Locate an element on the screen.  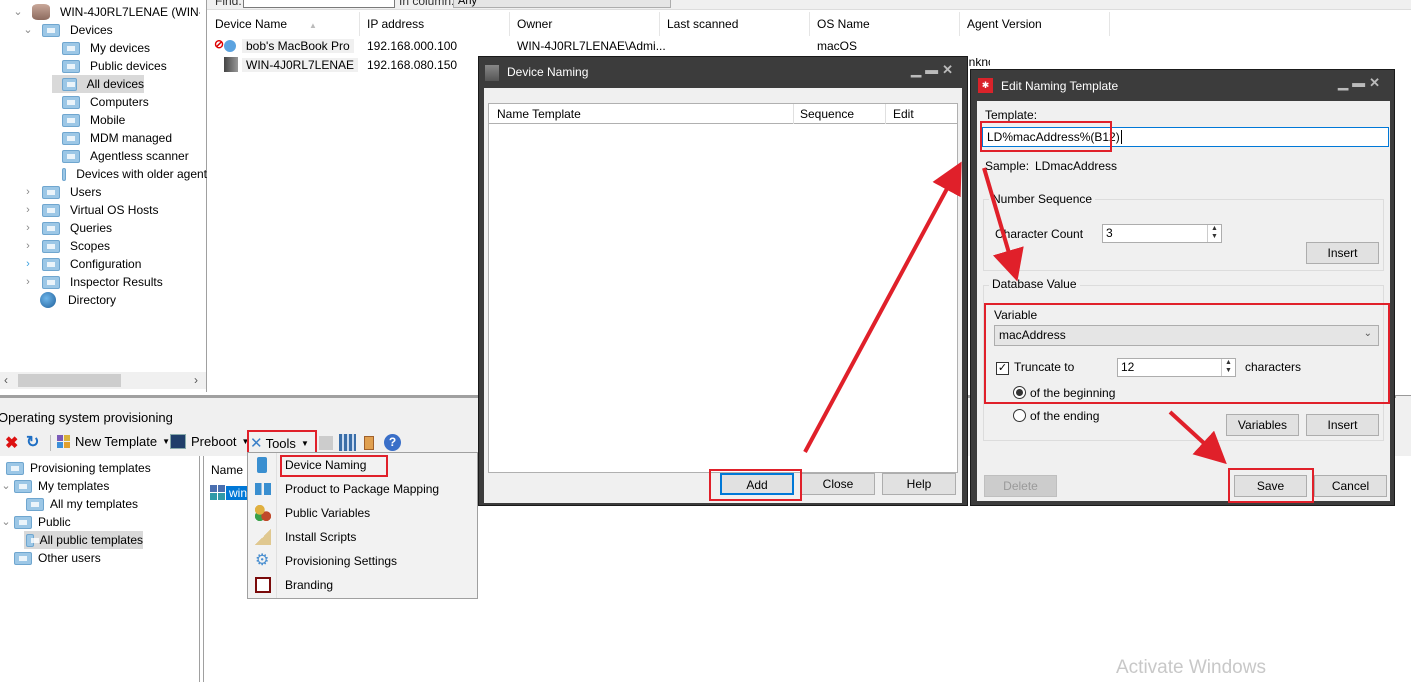
column-header-agent-version: Agent Version is located at coordinates (1035, 24).